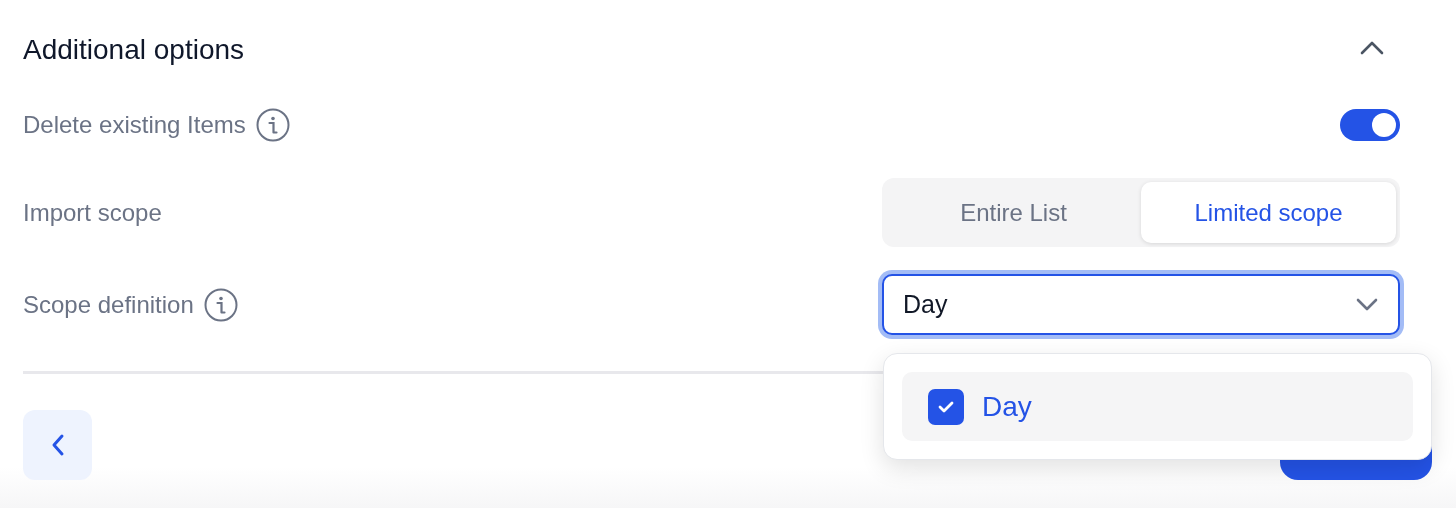 This screenshot has width=1456, height=508. I want to click on toggle-switch, so click(1370, 125).